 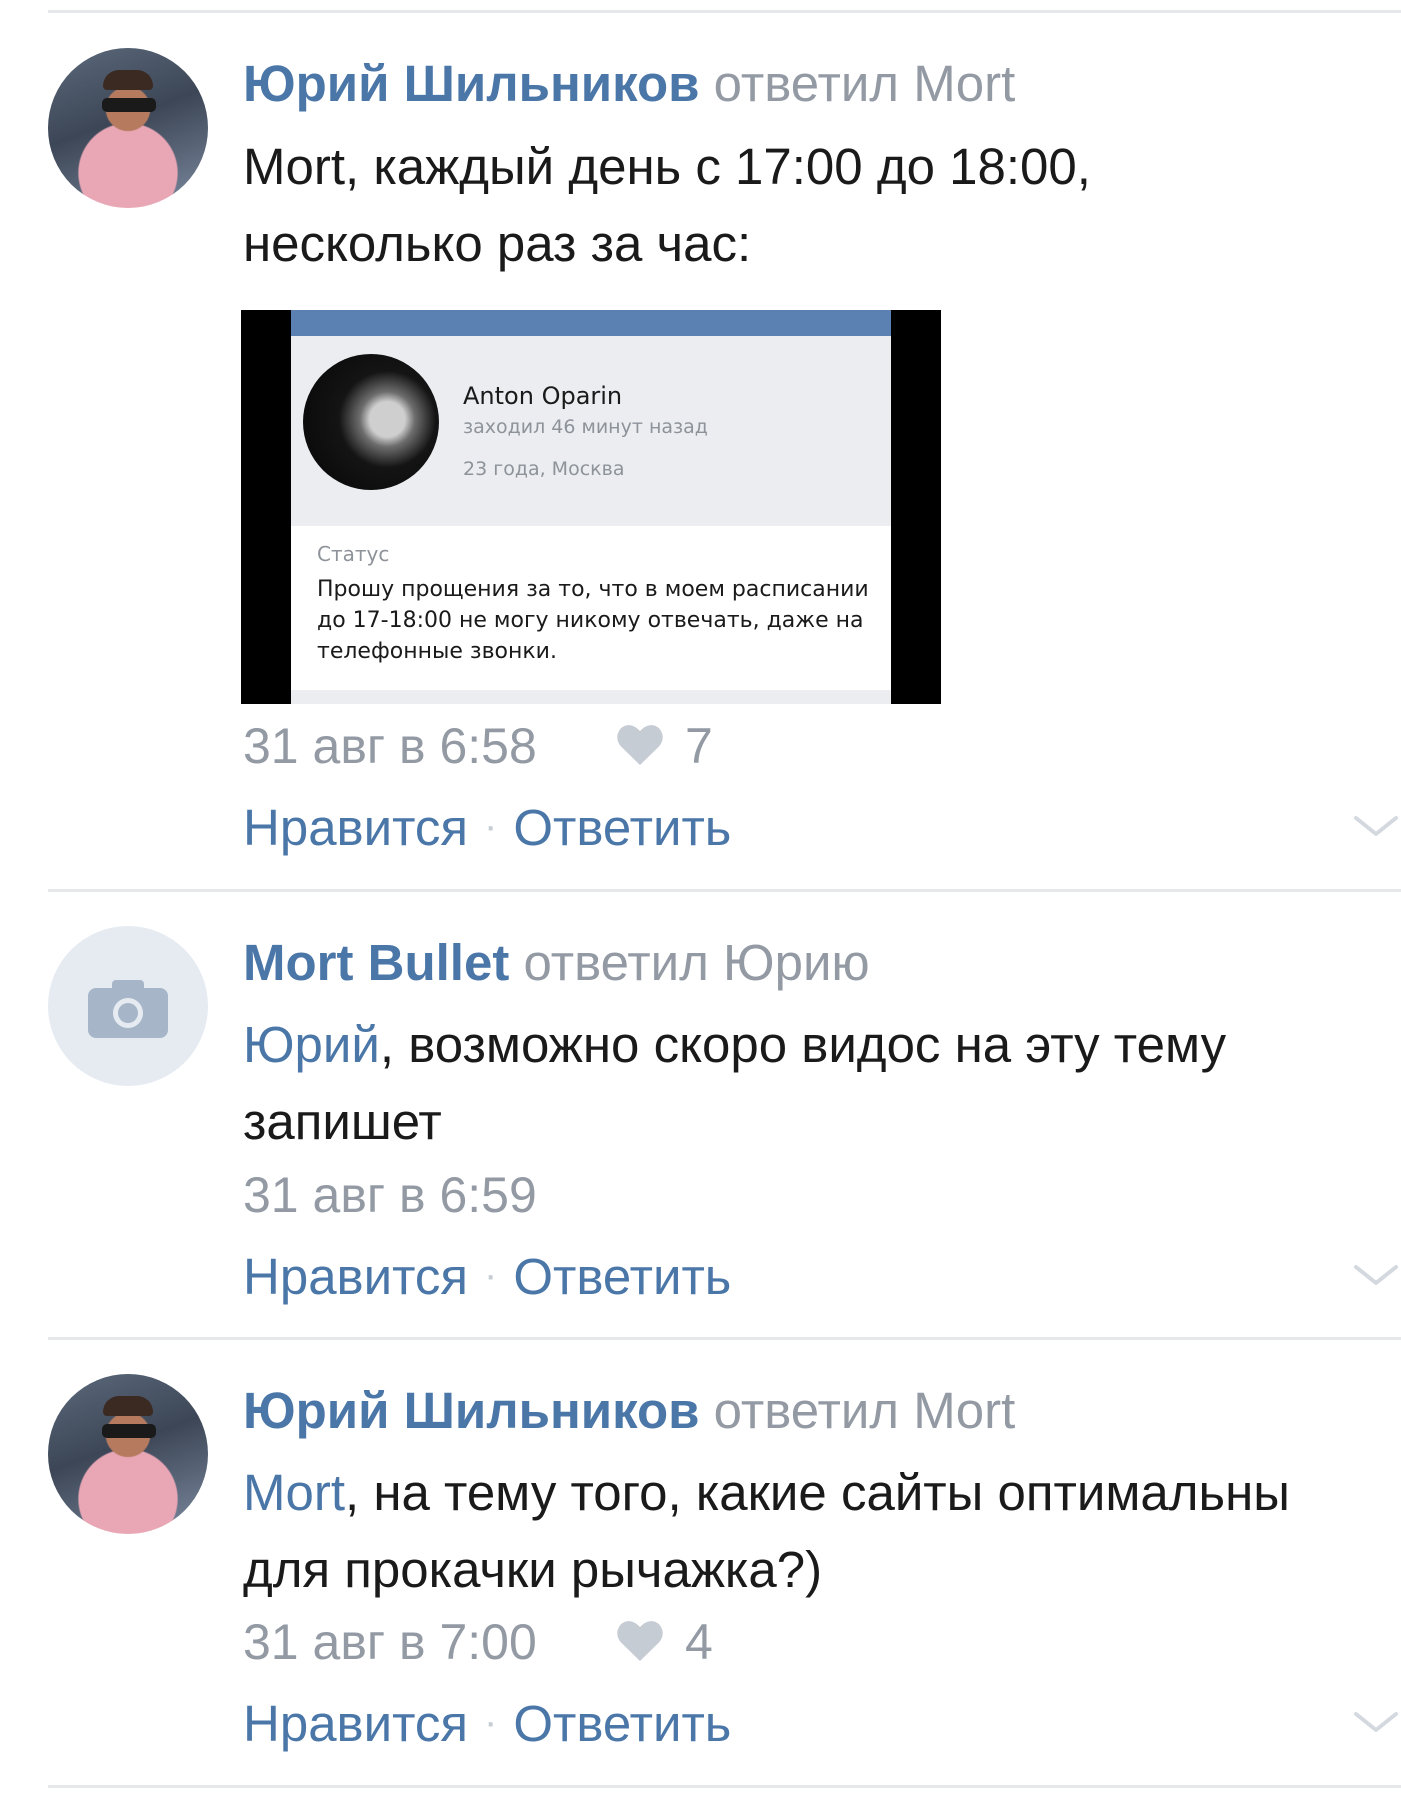 I want to click on reply-to-label: ответил Юрию, so click(x=696, y=962).